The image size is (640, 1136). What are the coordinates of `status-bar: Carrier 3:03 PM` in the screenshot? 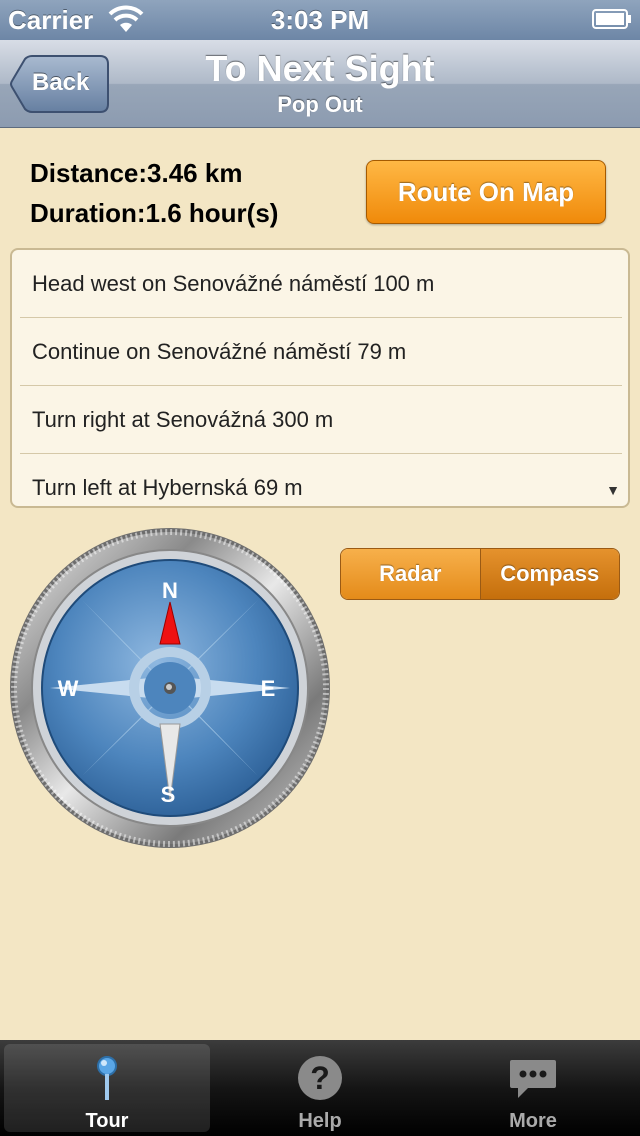 It's located at (320, 20).